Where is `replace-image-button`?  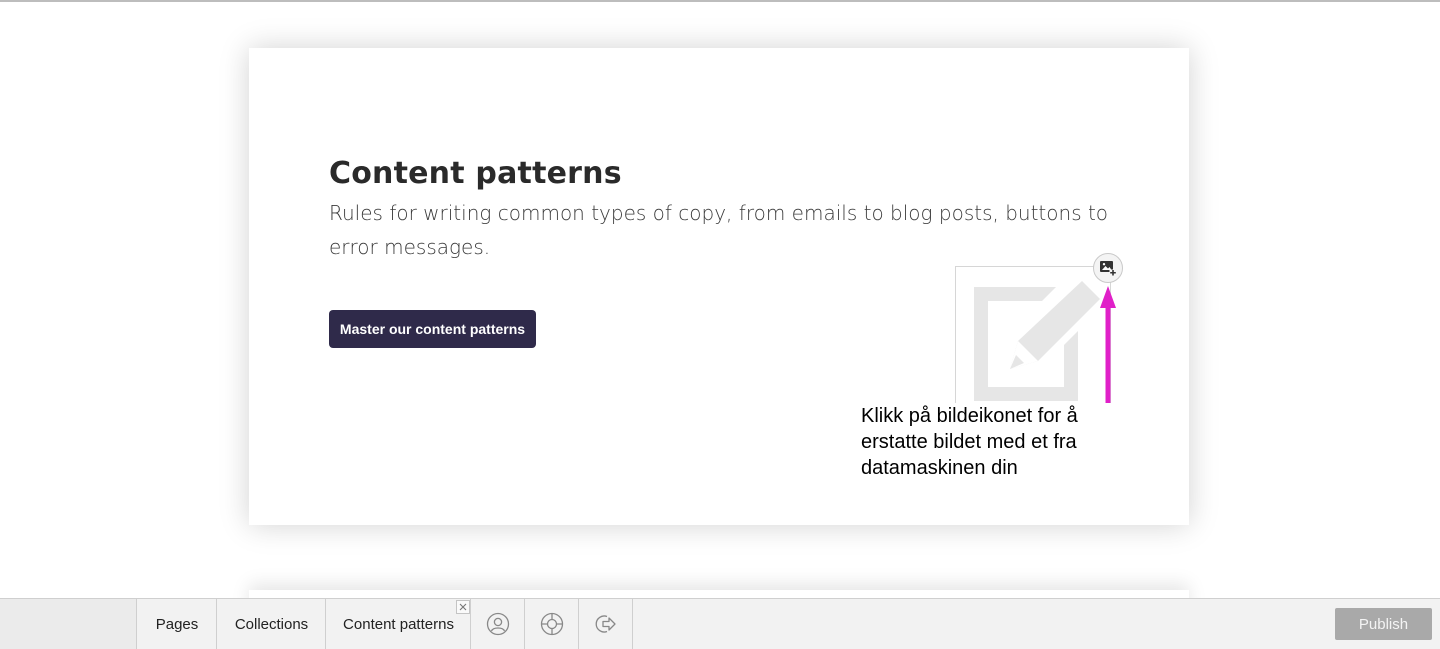
replace-image-button is located at coordinates (1108, 268).